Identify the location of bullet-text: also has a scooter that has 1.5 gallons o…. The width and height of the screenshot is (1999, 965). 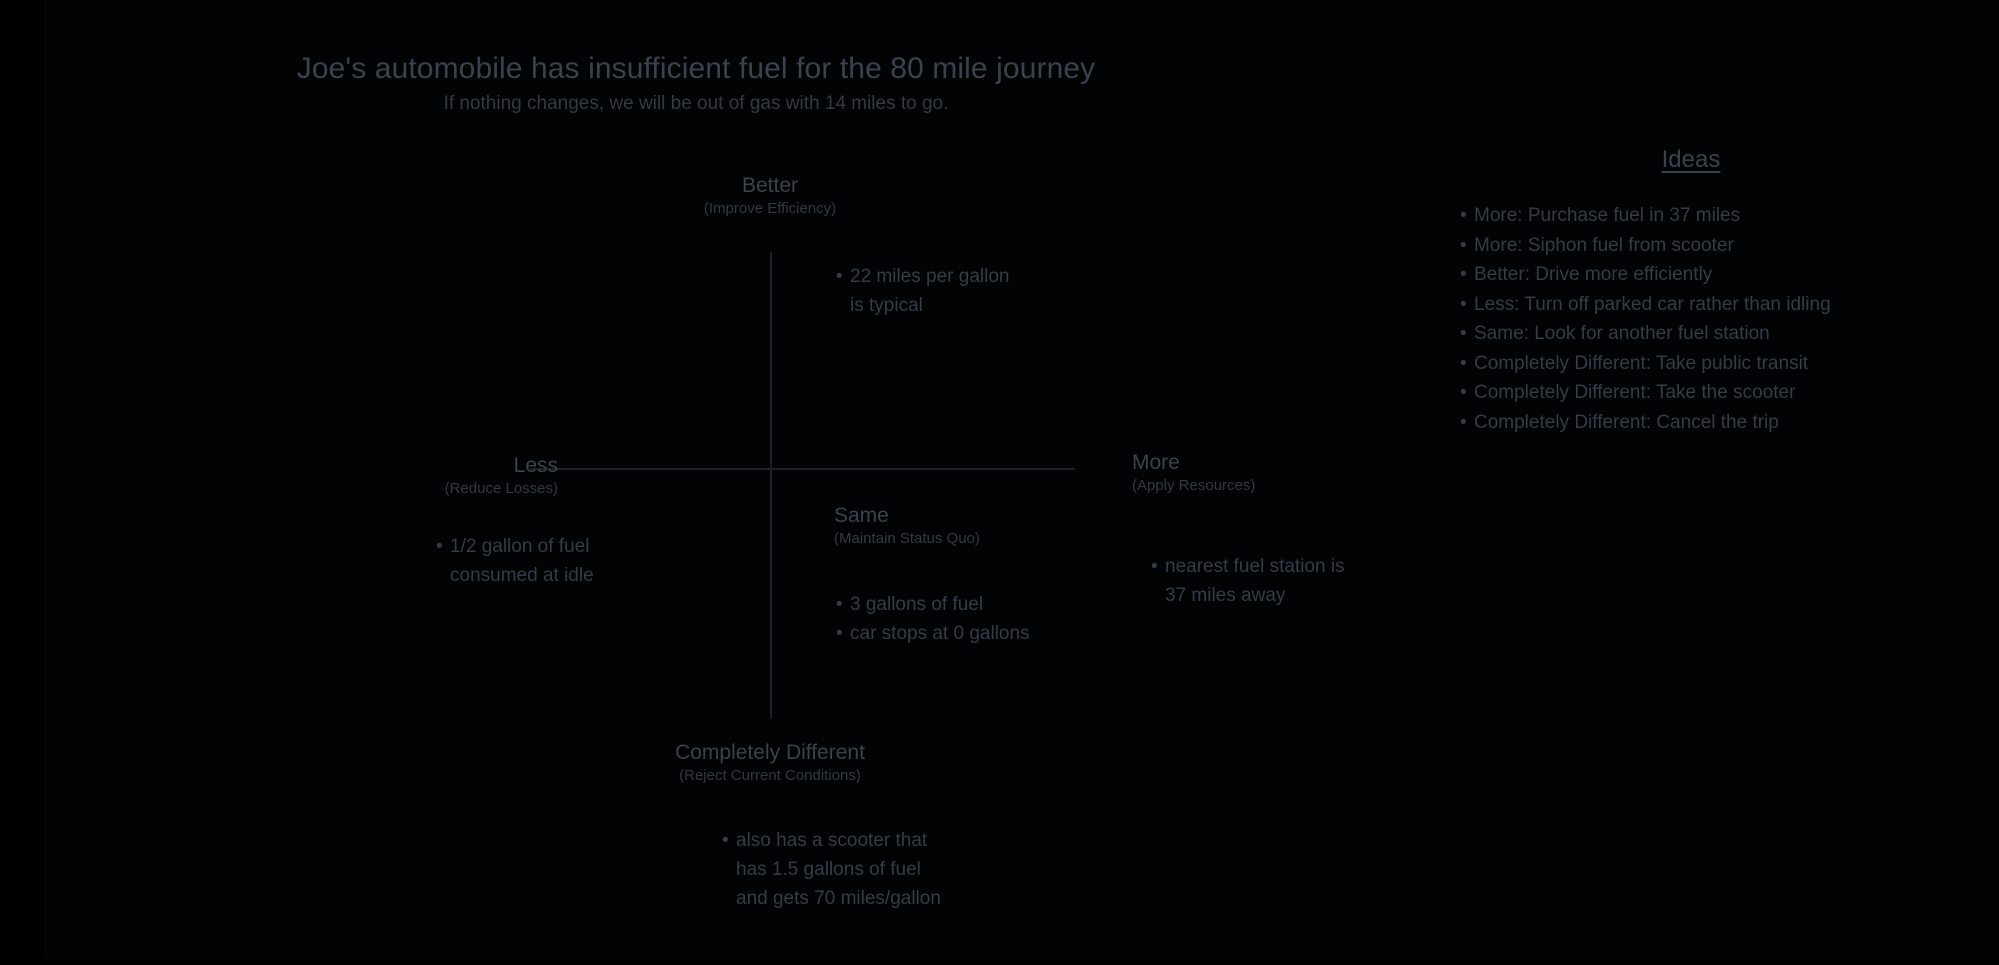
(838, 869).